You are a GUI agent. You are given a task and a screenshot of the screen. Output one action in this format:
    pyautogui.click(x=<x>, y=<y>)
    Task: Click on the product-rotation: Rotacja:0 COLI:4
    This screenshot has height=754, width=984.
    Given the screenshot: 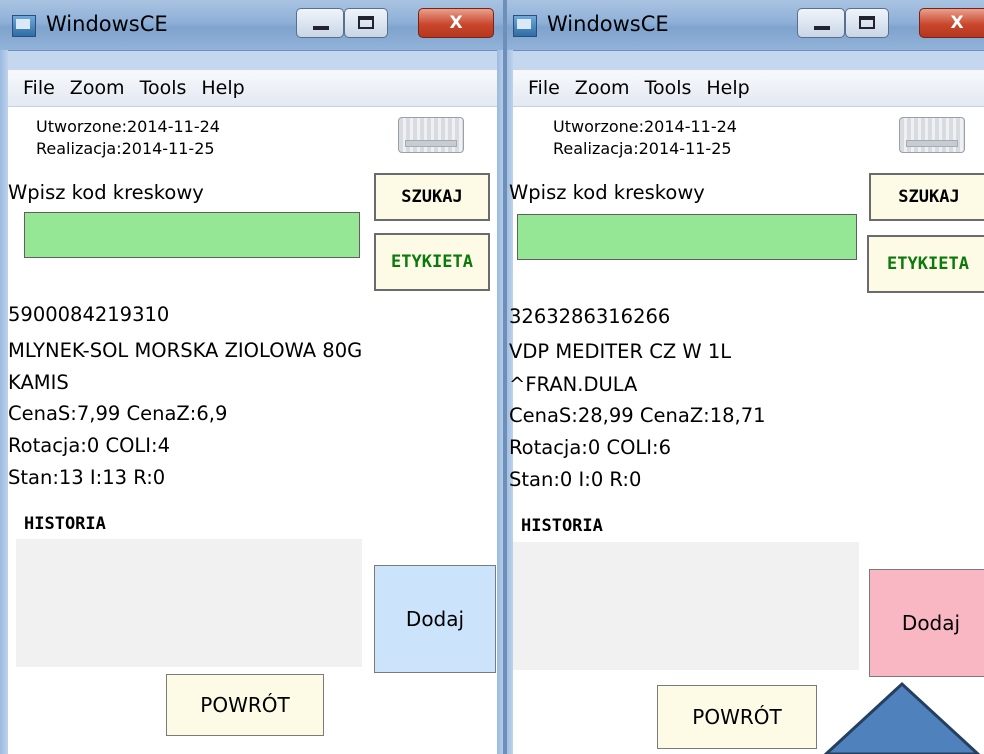 What is the action you would take?
    pyautogui.click(x=89, y=445)
    